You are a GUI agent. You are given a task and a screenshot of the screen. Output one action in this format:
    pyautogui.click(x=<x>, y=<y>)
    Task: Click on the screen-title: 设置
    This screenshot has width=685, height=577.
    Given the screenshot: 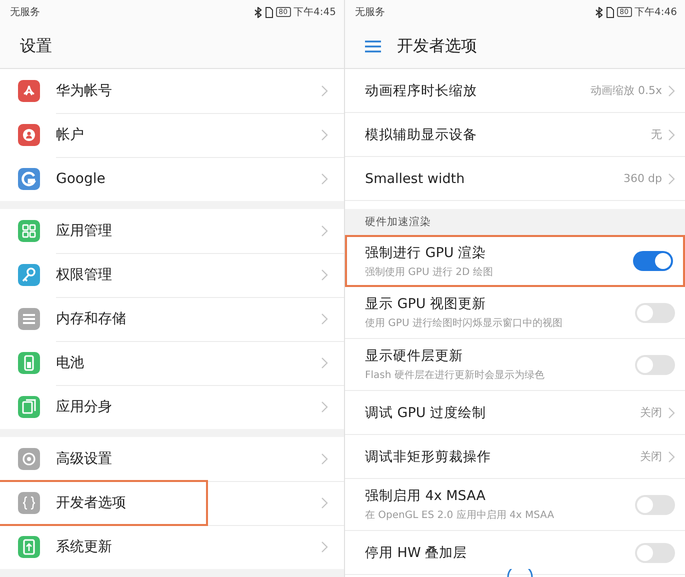 What is the action you would take?
    pyautogui.click(x=36, y=46)
    